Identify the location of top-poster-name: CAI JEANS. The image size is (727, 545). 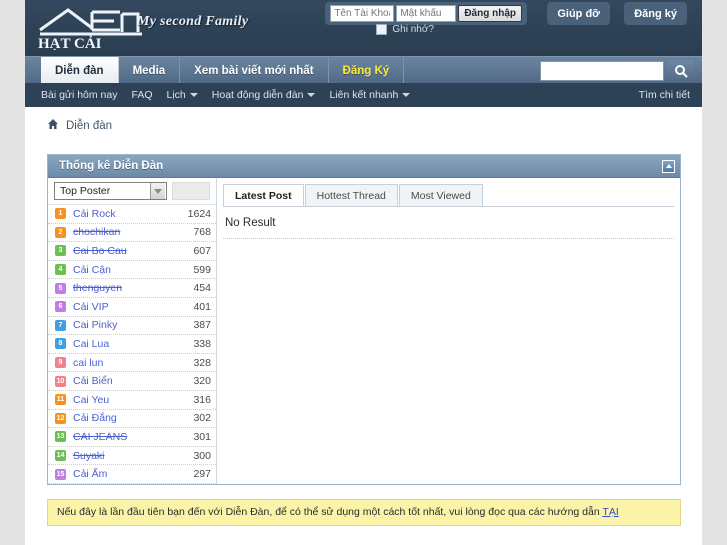
(133, 437).